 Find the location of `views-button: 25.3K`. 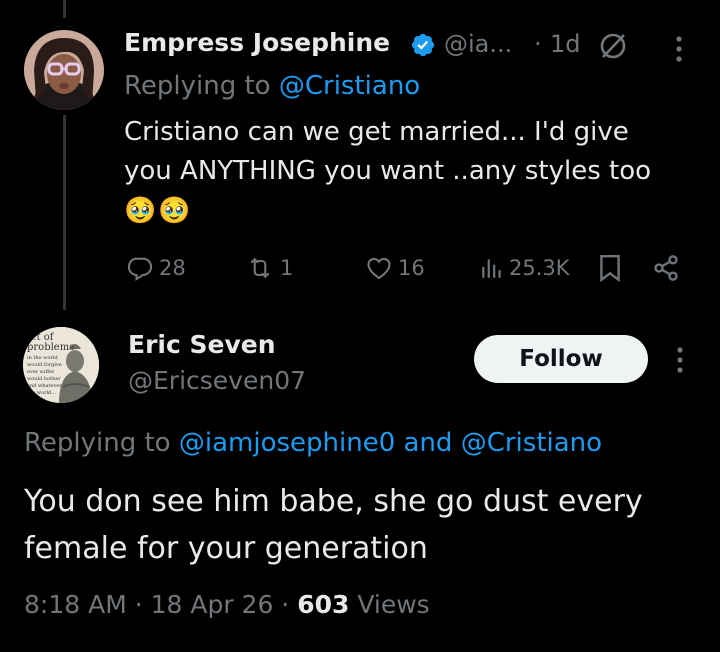

views-button: 25.3K is located at coordinates (524, 268).